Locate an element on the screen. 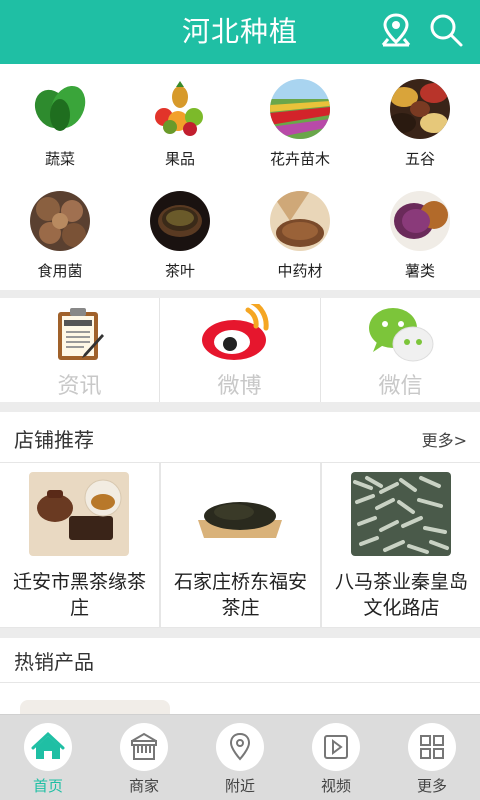 The width and height of the screenshot is (480, 800). flowers-image is located at coordinates (300, 109).